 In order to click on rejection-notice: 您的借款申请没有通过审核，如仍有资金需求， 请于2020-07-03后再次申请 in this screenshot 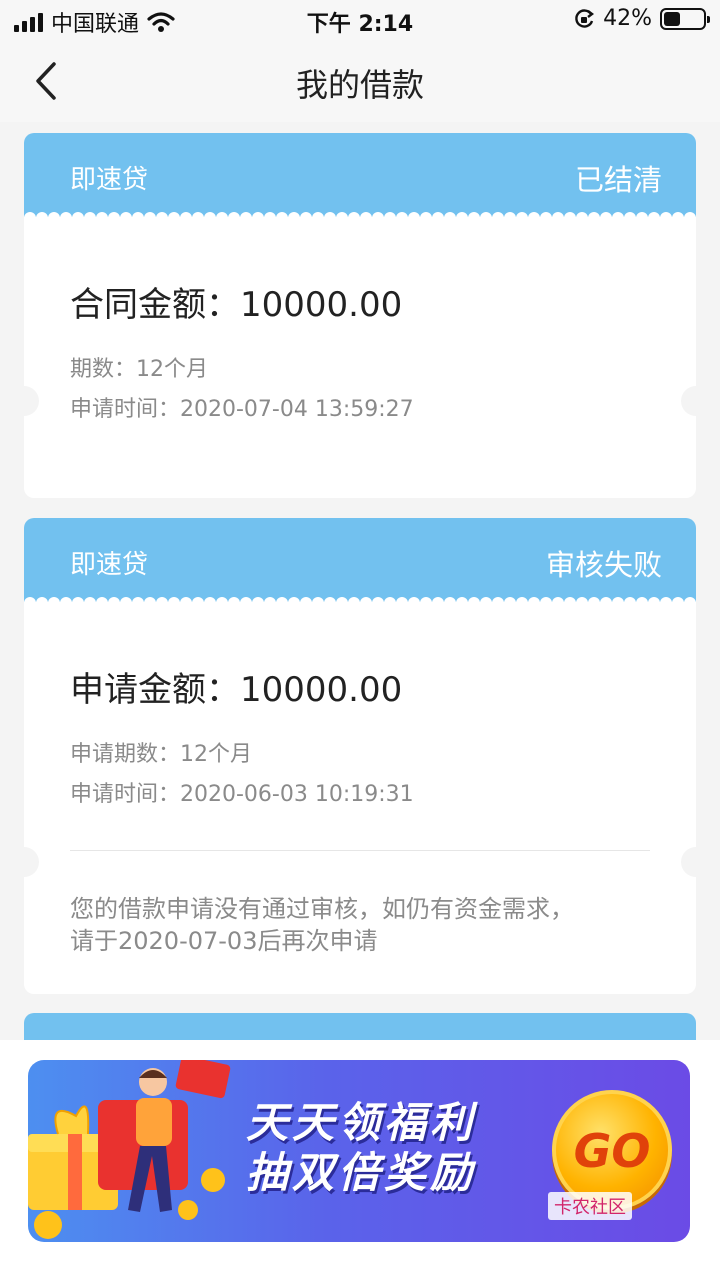, I will do `click(360, 938)`.